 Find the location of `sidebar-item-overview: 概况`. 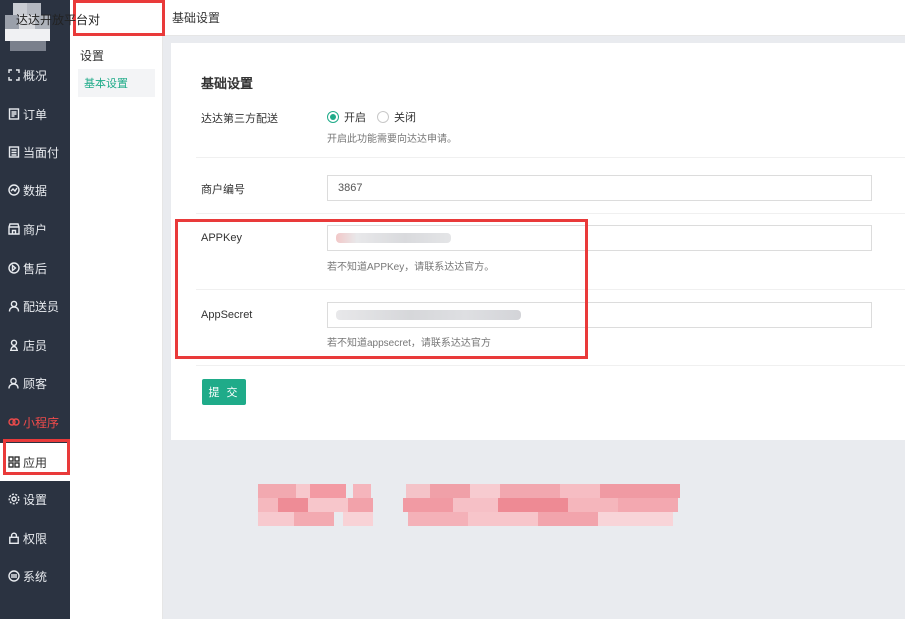

sidebar-item-overview: 概况 is located at coordinates (35, 75).